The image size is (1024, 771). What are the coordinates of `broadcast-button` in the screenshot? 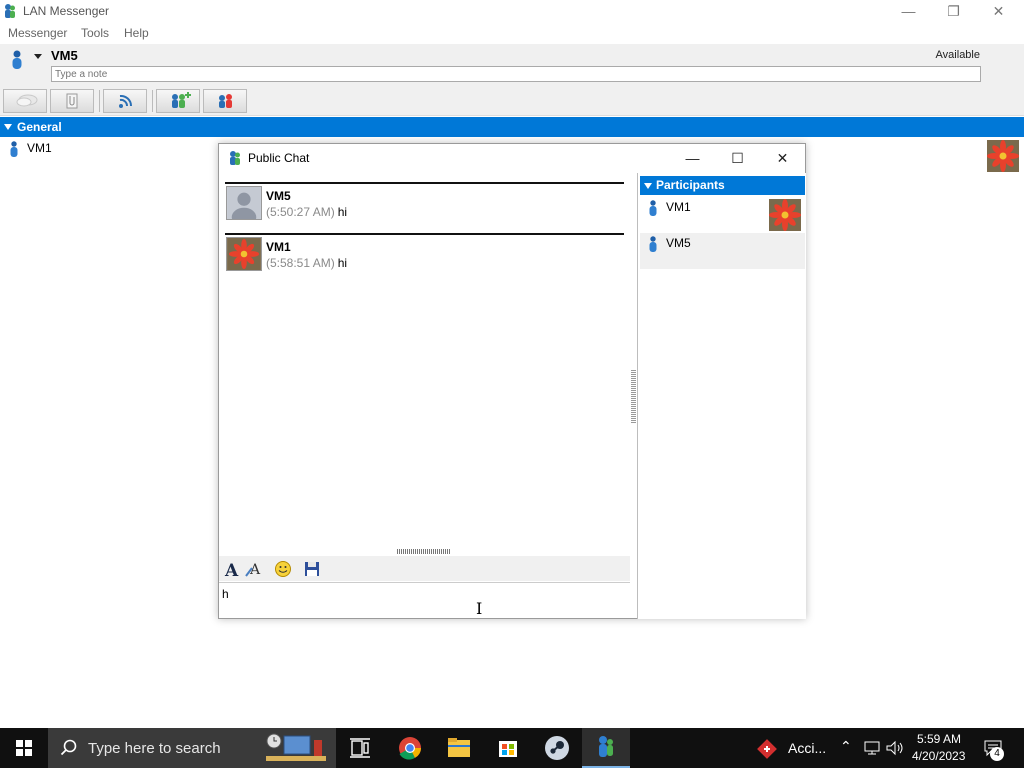 It's located at (125, 101).